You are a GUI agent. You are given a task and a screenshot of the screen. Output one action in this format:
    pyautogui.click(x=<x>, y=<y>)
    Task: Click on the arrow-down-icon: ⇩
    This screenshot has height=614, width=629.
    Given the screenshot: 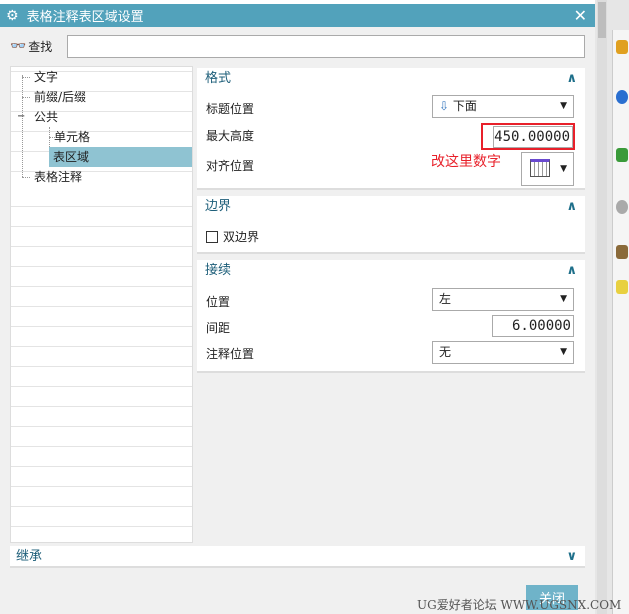 What is the action you would take?
    pyautogui.click(x=444, y=106)
    